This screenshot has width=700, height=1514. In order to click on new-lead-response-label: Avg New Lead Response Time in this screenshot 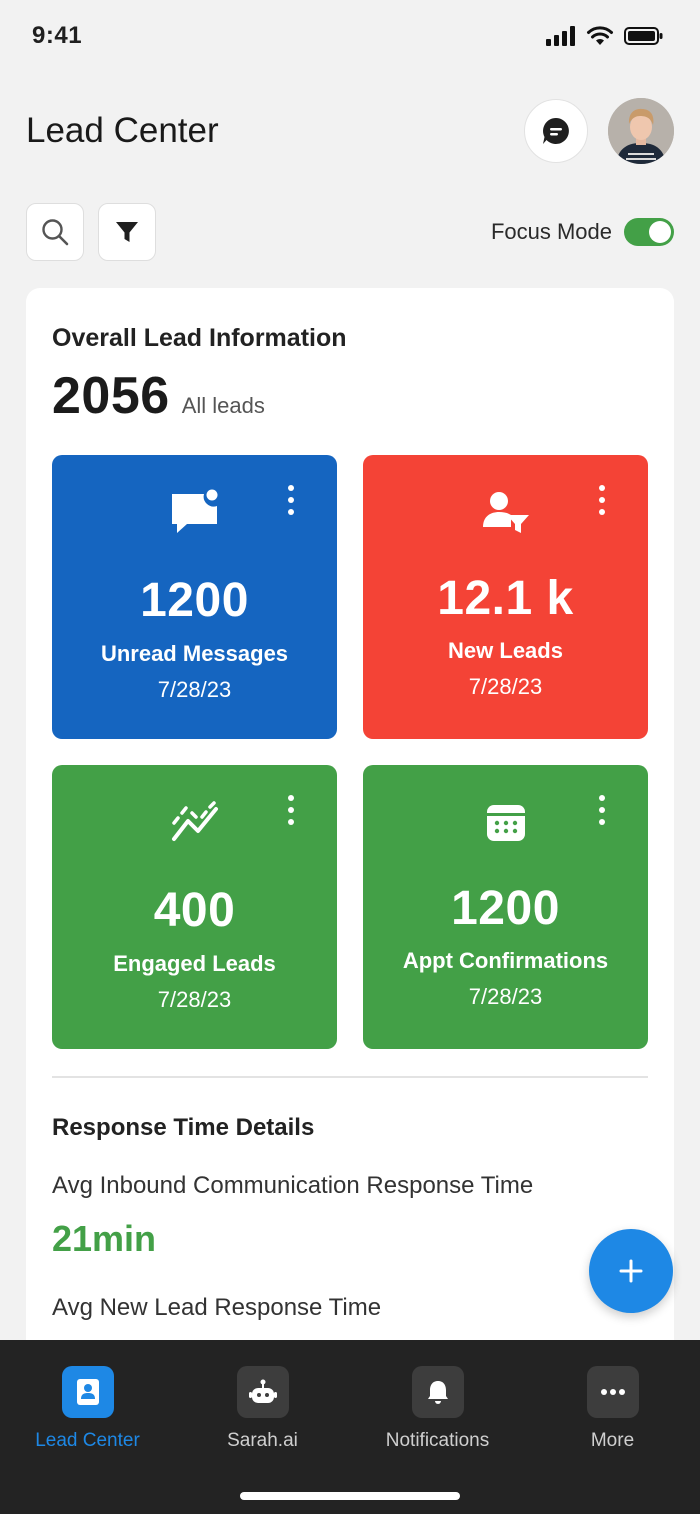, I will do `click(217, 1307)`.